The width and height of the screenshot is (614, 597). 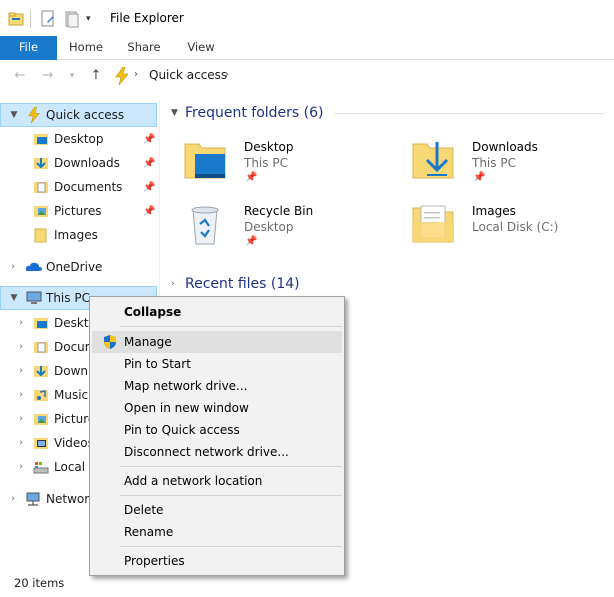 I want to click on menu-item-rename: Rename, so click(x=217, y=532).